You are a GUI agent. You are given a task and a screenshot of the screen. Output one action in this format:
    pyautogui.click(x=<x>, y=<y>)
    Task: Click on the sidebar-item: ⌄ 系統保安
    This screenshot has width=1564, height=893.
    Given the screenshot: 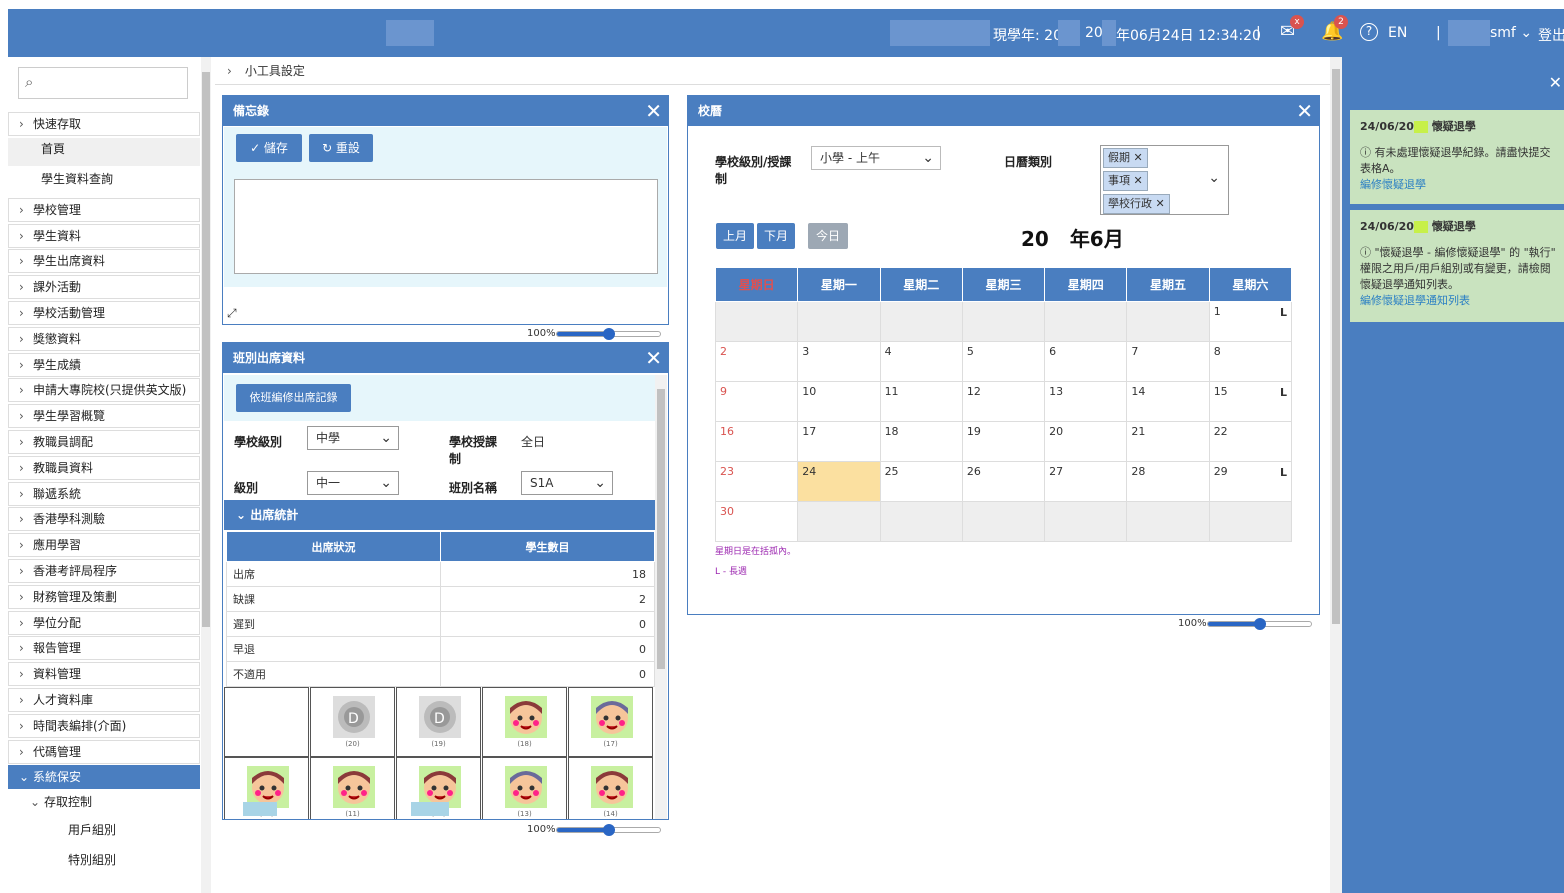 What is the action you would take?
    pyautogui.click(x=104, y=777)
    